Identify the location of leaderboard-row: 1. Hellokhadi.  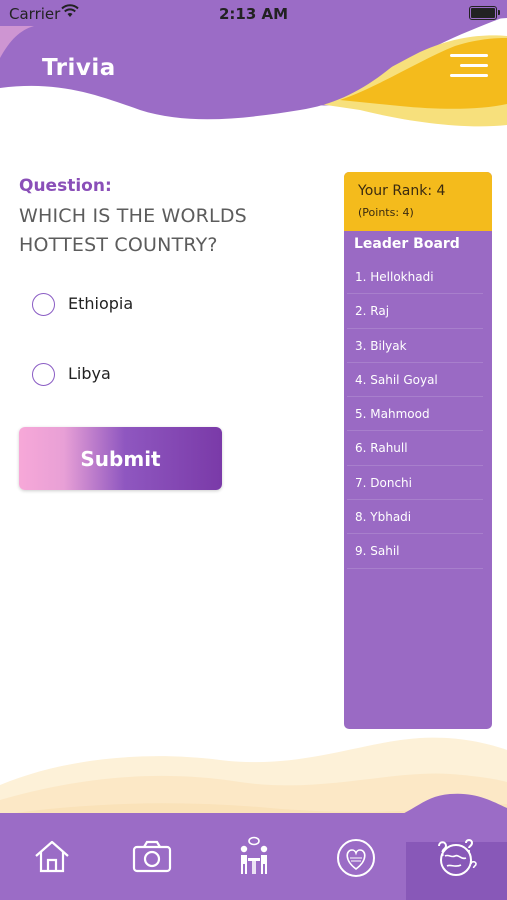
(415, 277).